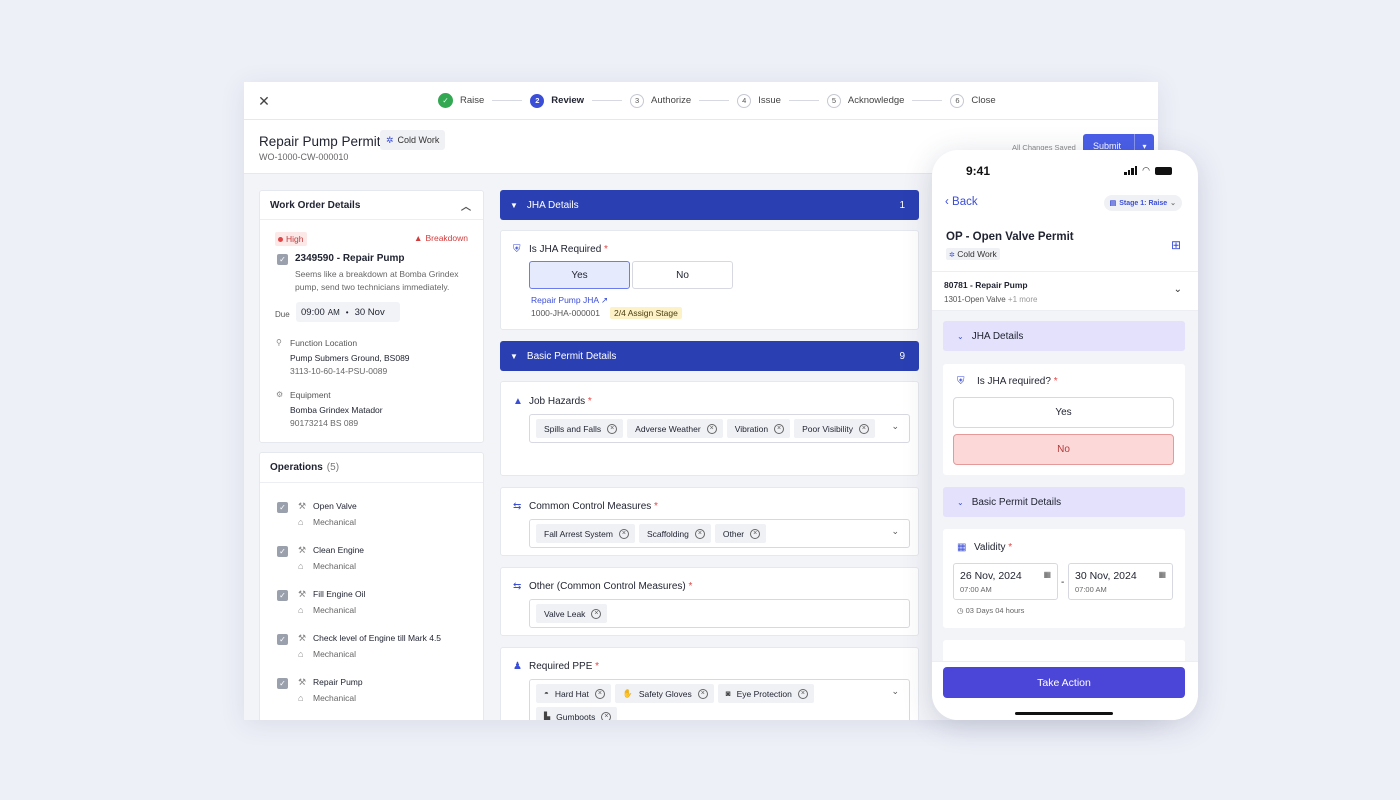 The width and height of the screenshot is (1400, 800). What do you see at coordinates (291, 239) in the screenshot?
I see `priority-badge: High` at bounding box center [291, 239].